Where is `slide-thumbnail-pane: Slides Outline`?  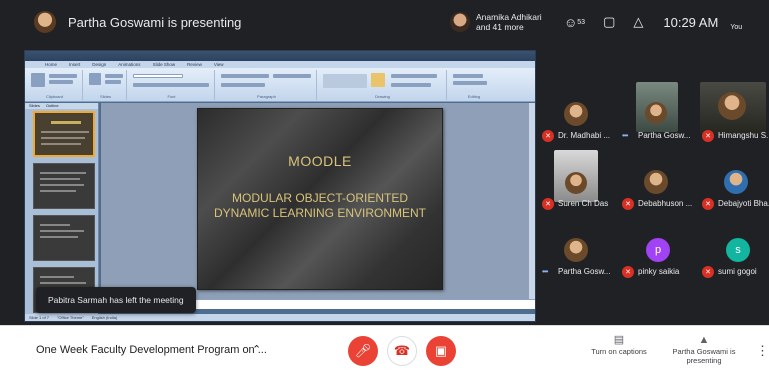 slide-thumbnail-pane: Slides Outline is located at coordinates (62, 209).